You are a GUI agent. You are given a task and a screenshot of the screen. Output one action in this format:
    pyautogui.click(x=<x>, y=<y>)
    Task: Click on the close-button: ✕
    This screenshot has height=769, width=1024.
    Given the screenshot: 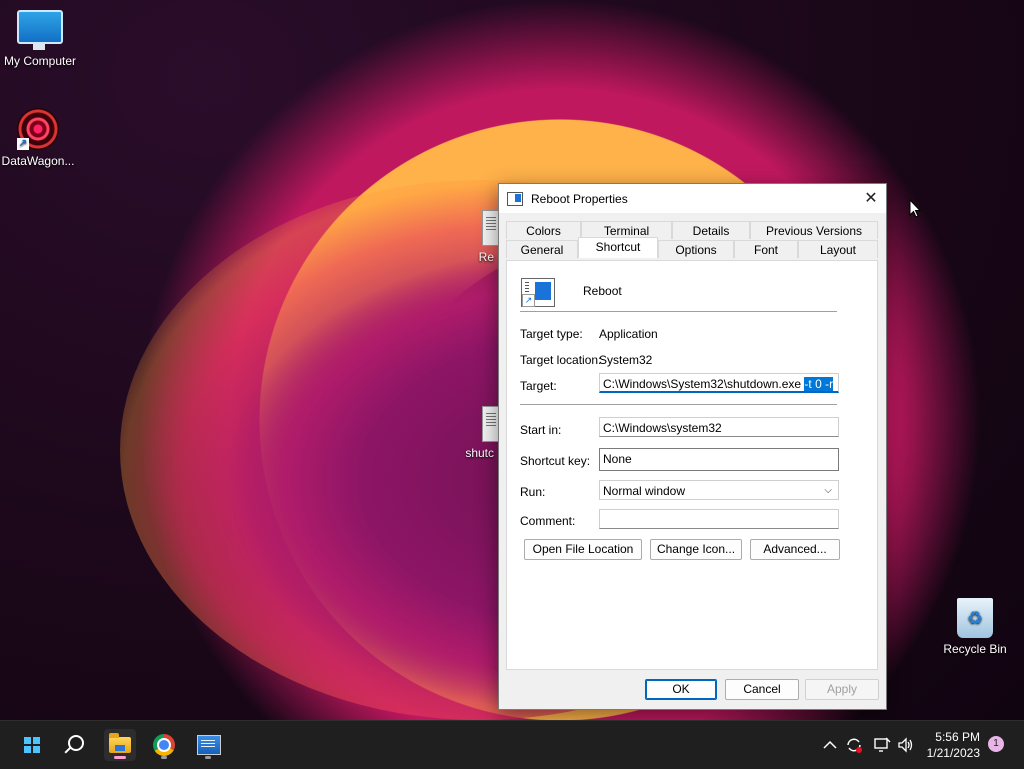 What is the action you would take?
    pyautogui.click(x=871, y=198)
    